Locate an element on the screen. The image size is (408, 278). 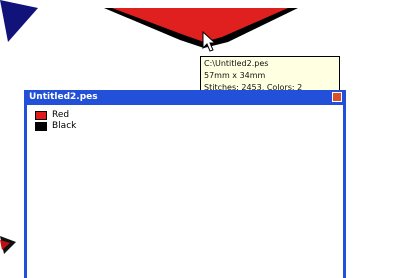
window-titlebar: Untitled2.pes is located at coordinates (185, 97).